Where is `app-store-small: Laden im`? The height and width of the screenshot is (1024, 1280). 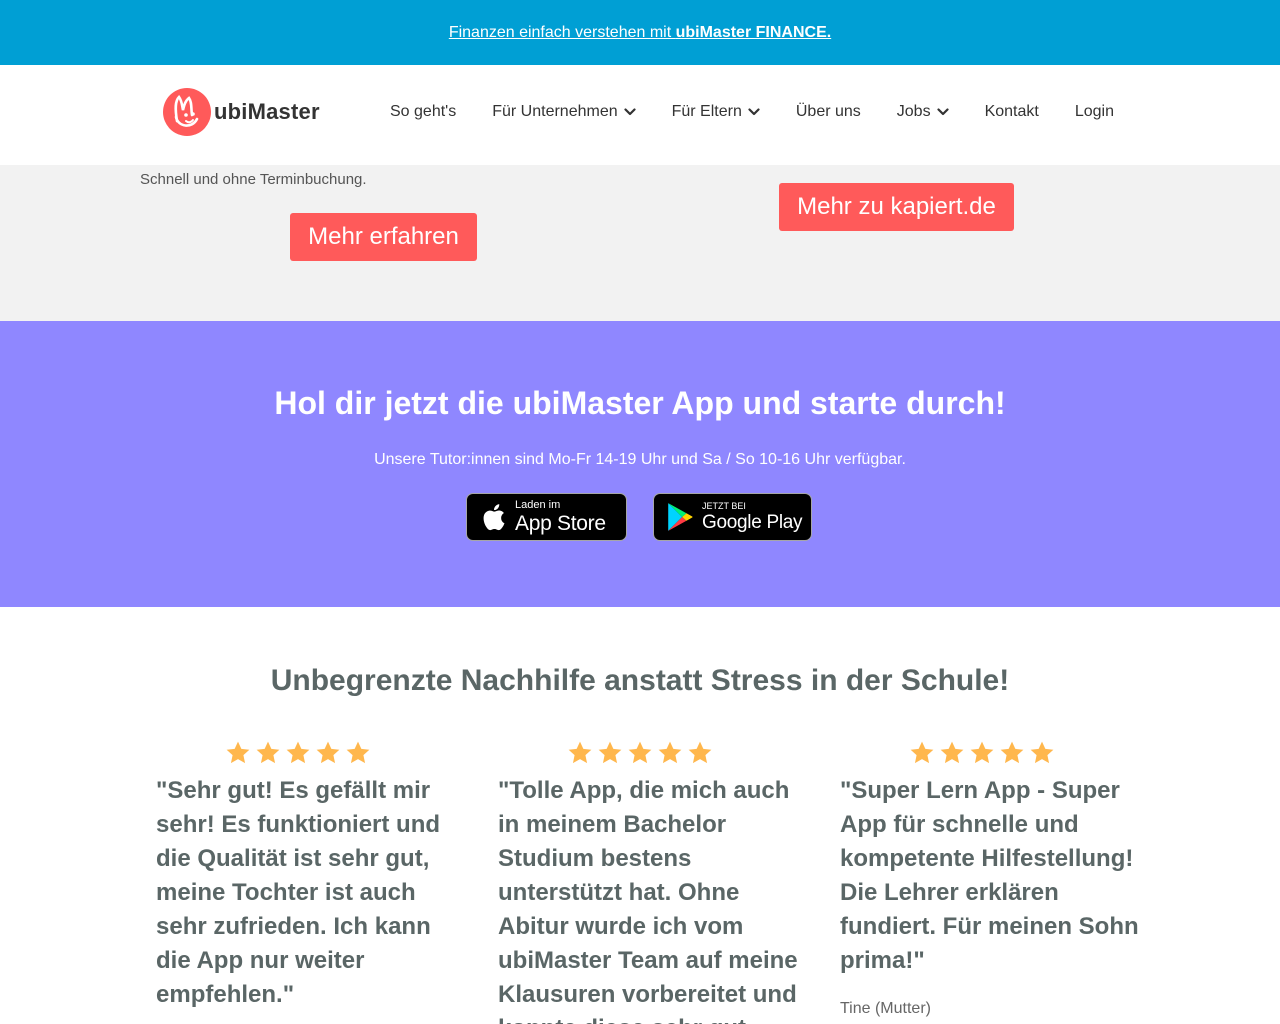 app-store-small: Laden im is located at coordinates (538, 505).